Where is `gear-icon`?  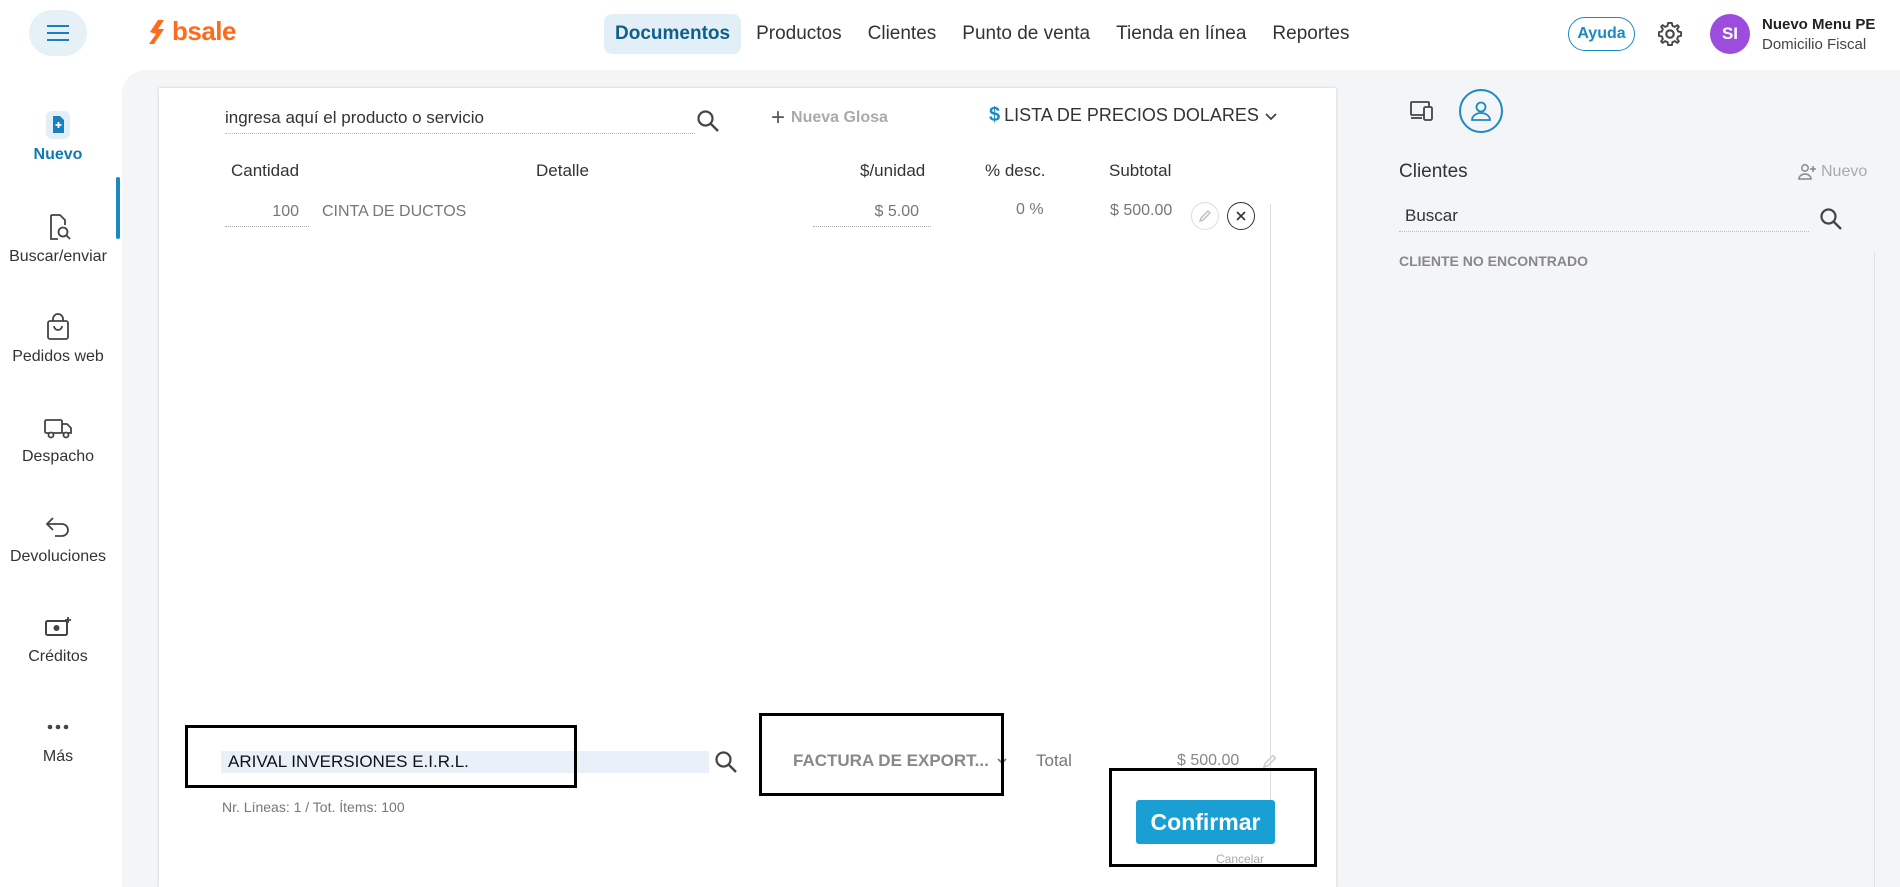
gear-icon is located at coordinates (1670, 34).